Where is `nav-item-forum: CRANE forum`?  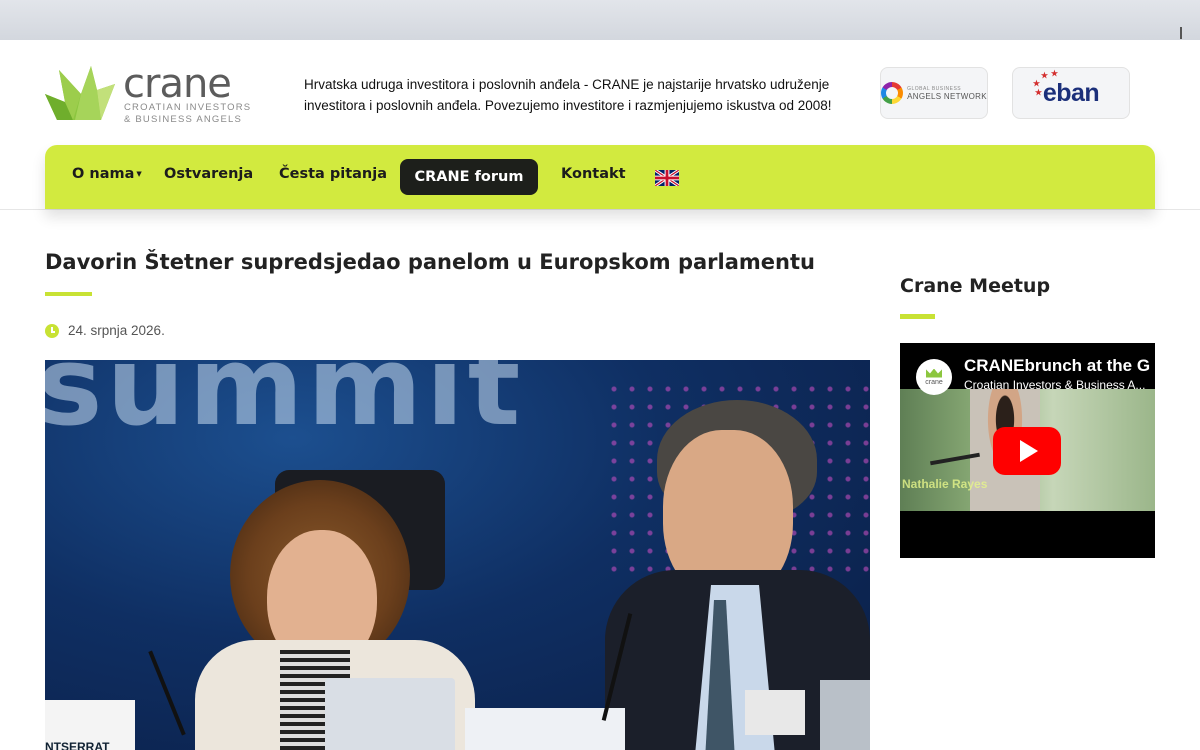
nav-item-forum: CRANE forum is located at coordinates (469, 177).